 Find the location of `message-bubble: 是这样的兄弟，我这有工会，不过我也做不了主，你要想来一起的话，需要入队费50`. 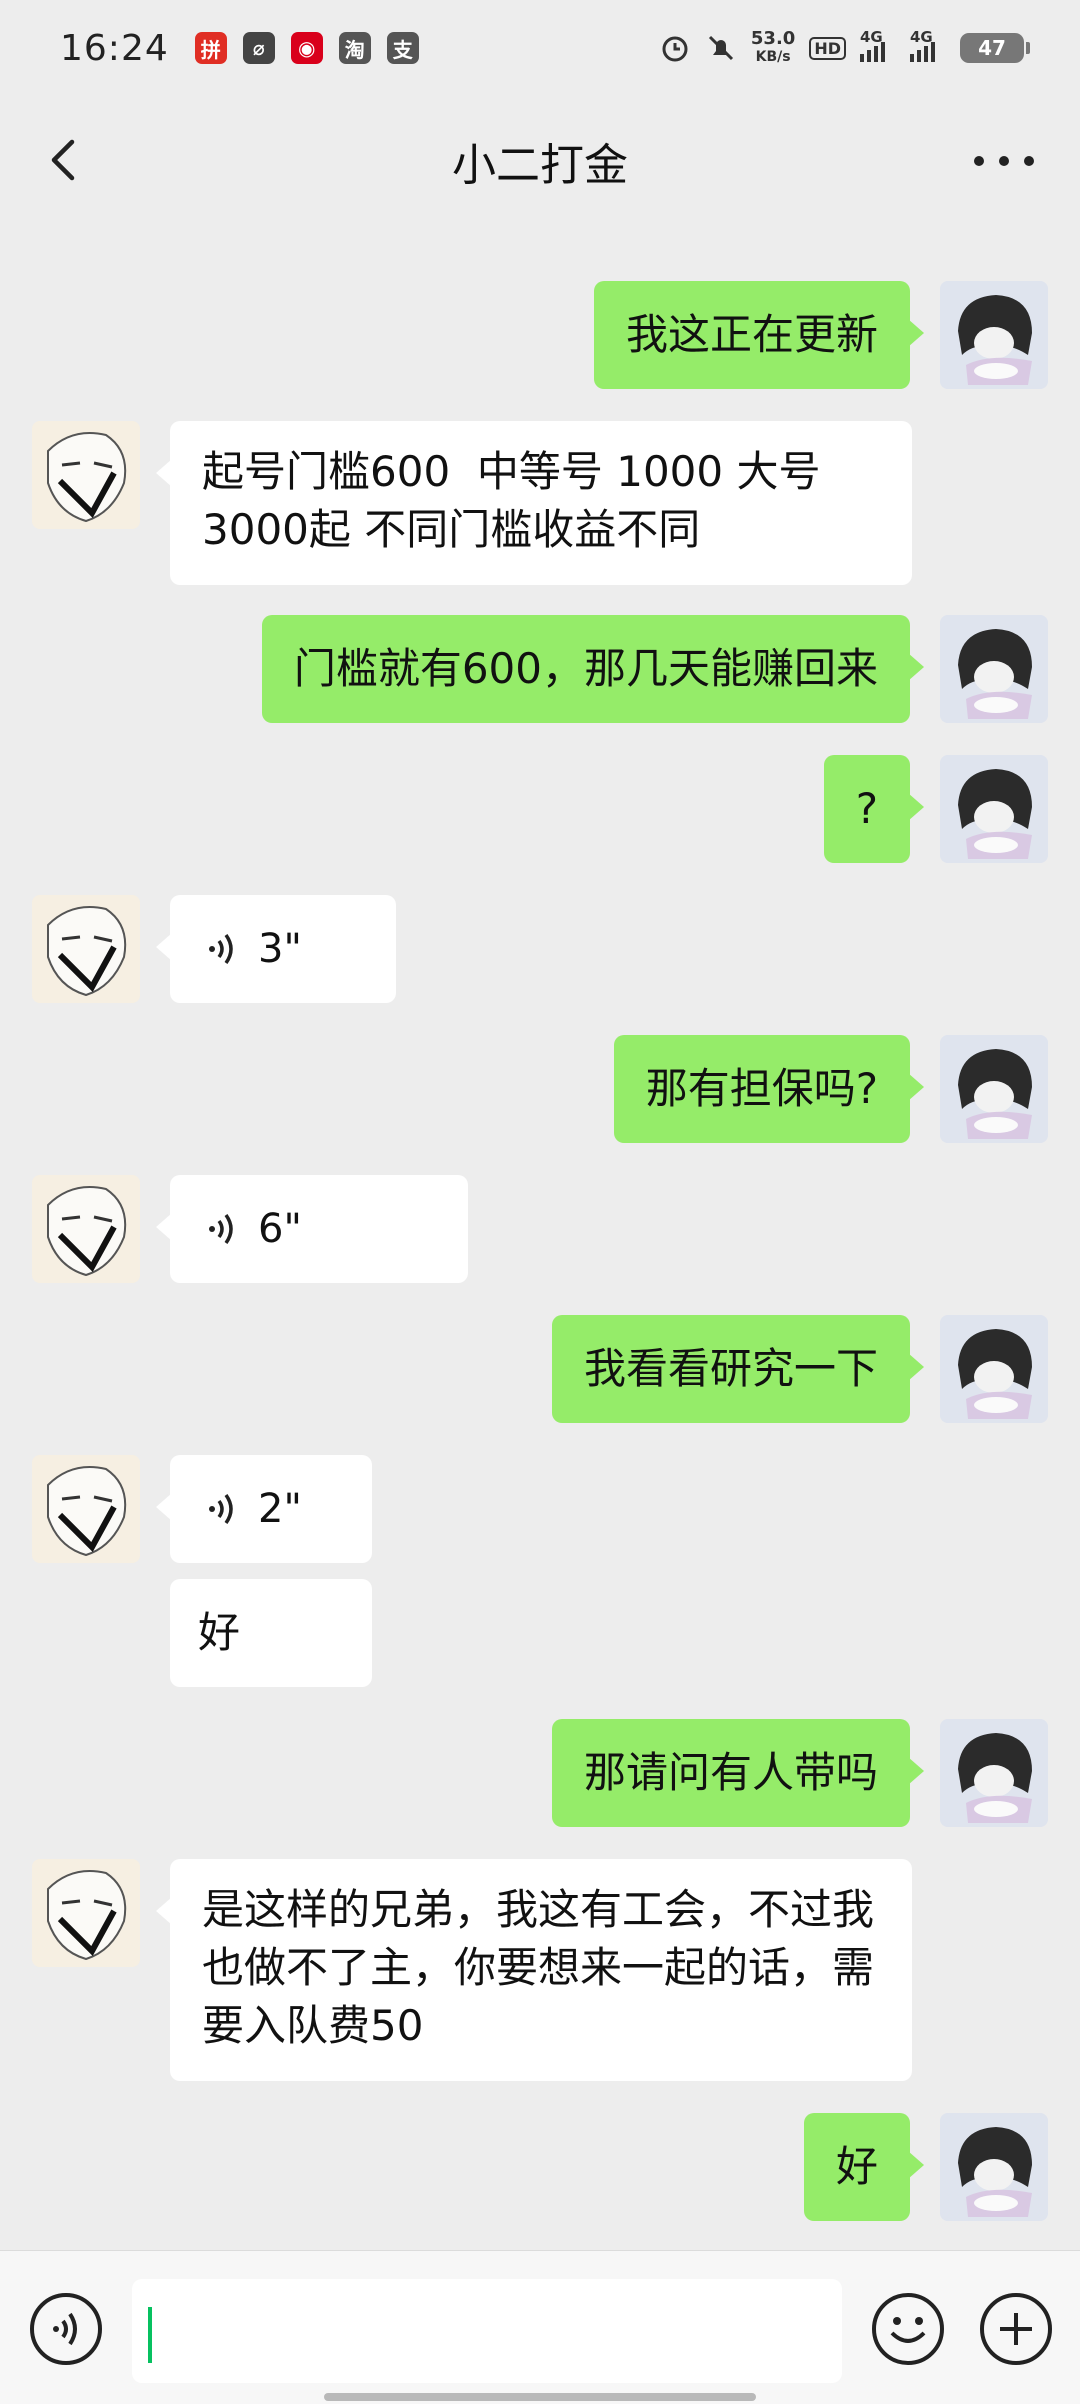

message-bubble: 是这样的兄弟，我这有工会，不过我也做不了主，你要想来一起的话，需要入队费50 is located at coordinates (534, 1970).